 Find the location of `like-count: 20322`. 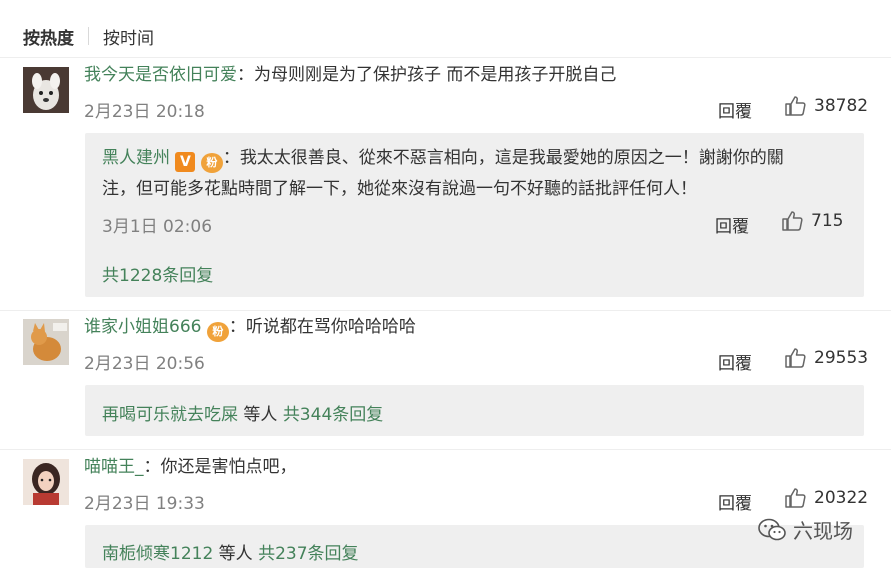

like-count: 20322 is located at coordinates (841, 498).